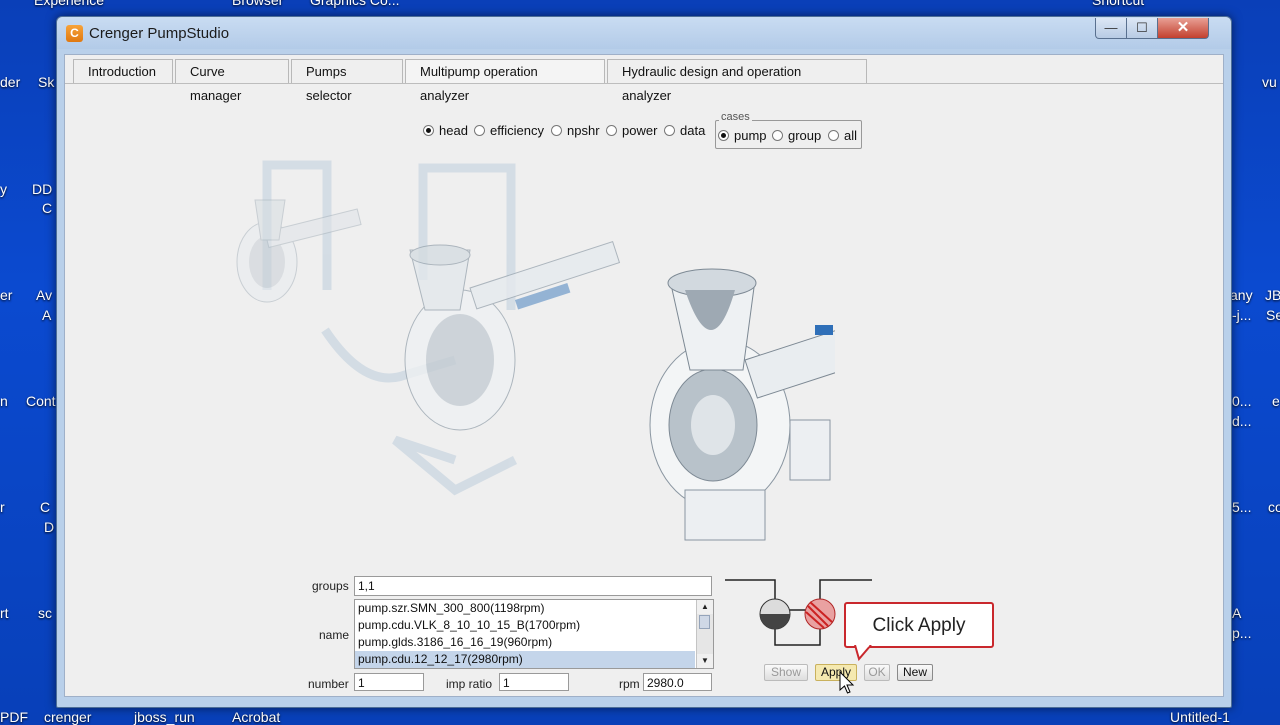 The width and height of the screenshot is (1280, 725). I want to click on radio-label: pump, so click(750, 135).